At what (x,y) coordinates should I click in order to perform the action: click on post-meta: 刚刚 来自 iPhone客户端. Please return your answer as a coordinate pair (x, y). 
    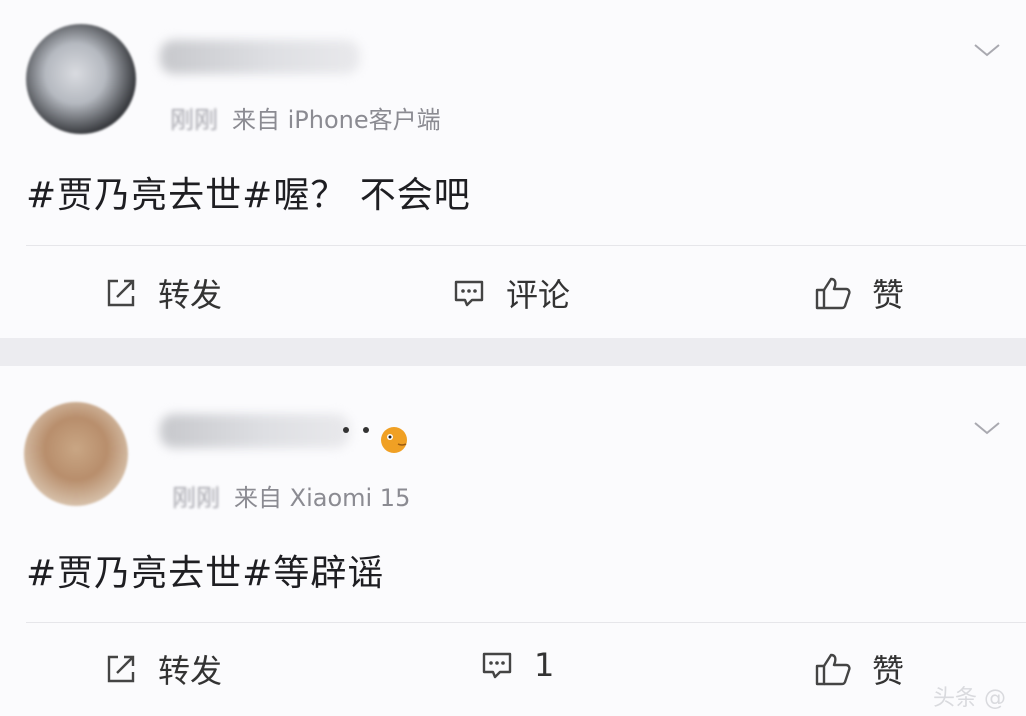
    Looking at the image, I should click on (305, 117).